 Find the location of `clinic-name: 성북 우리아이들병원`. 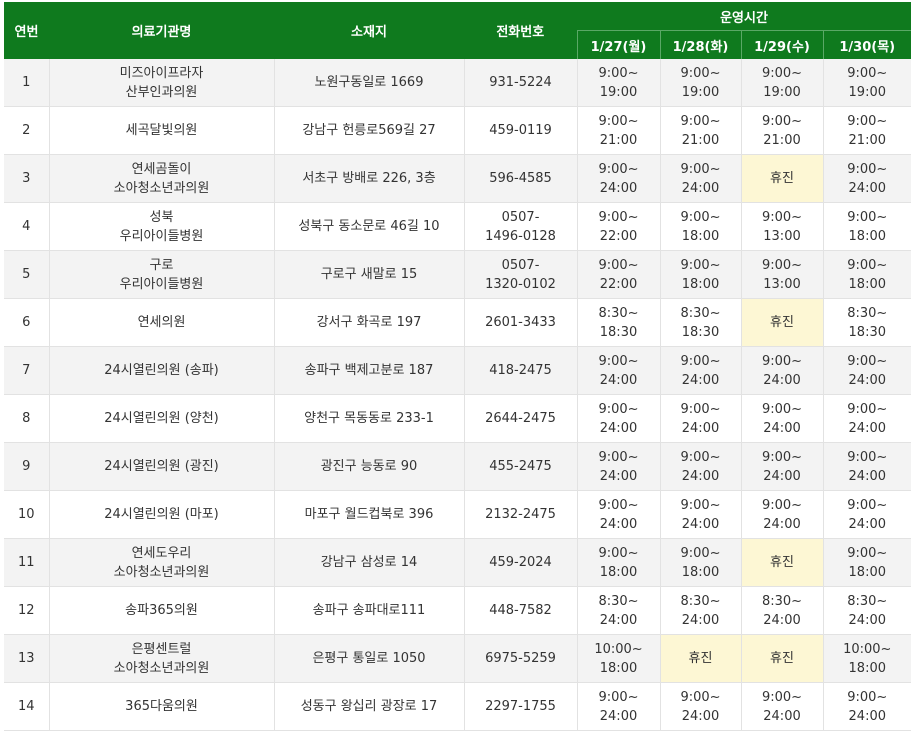

clinic-name: 성북 우리아이들병원 is located at coordinates (161, 226).